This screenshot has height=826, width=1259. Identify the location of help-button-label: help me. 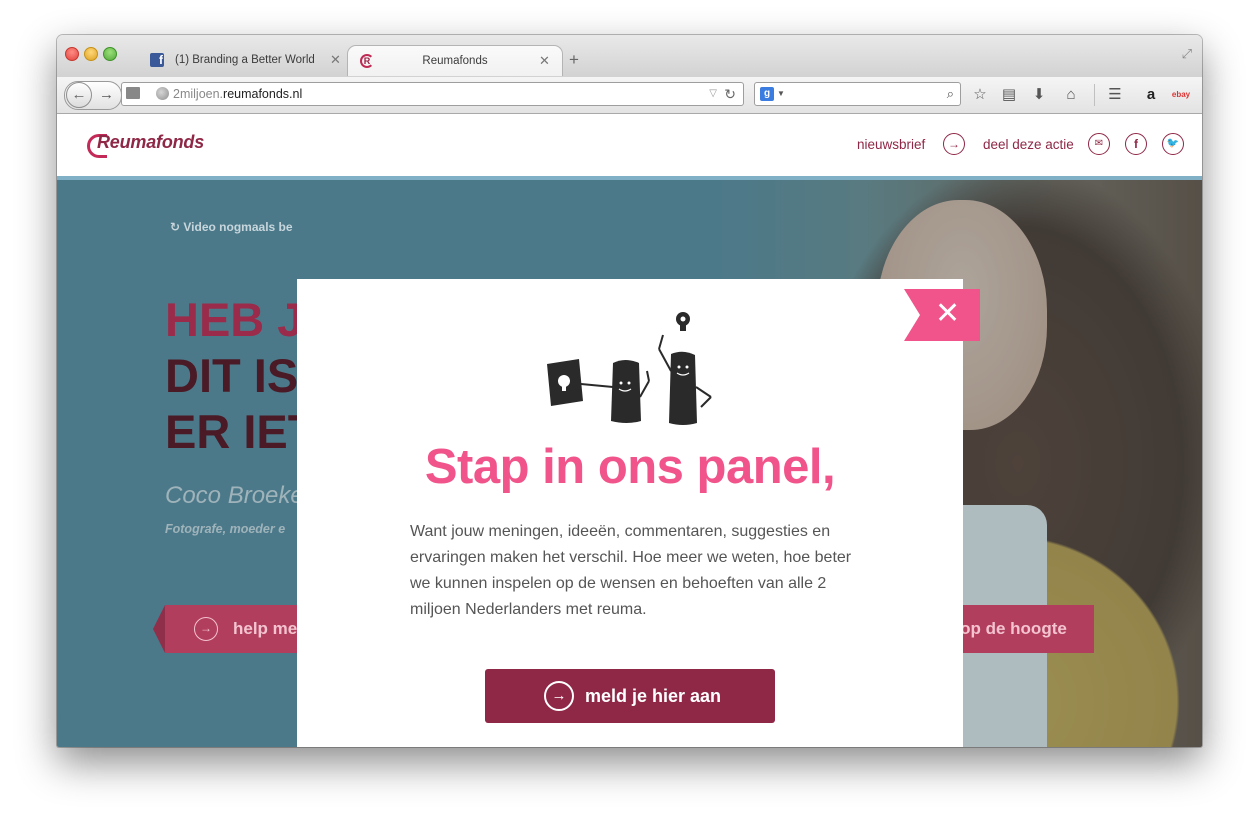
(265, 628).